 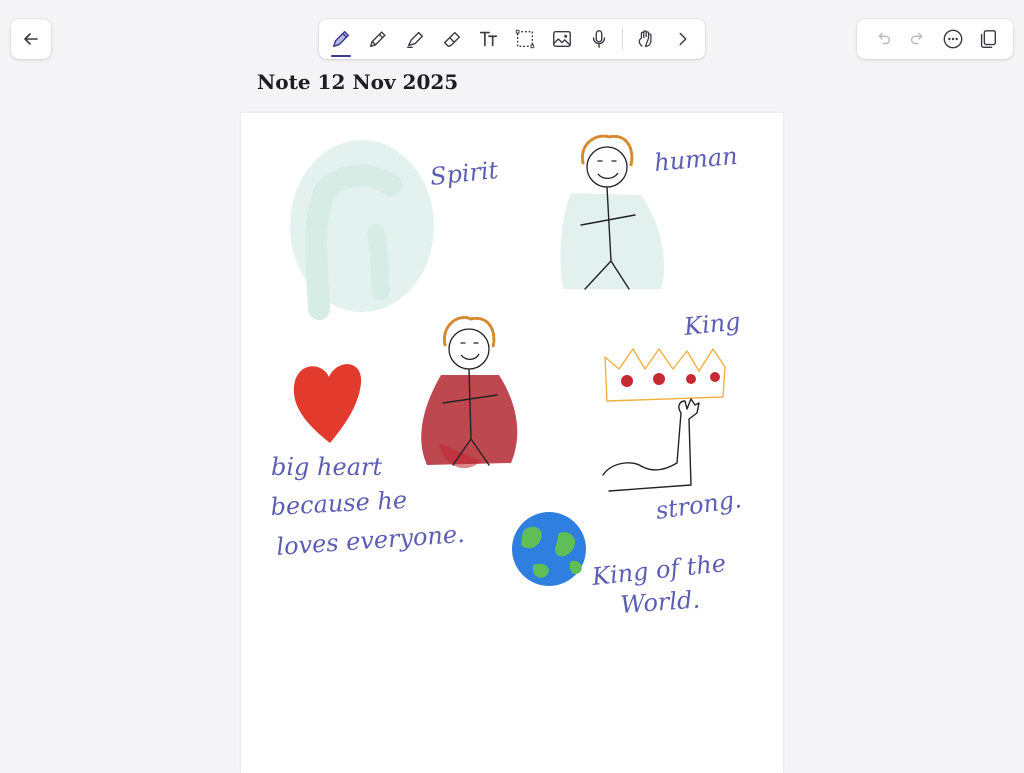 What do you see at coordinates (935, 39) in the screenshot?
I see `actions-toolbar` at bounding box center [935, 39].